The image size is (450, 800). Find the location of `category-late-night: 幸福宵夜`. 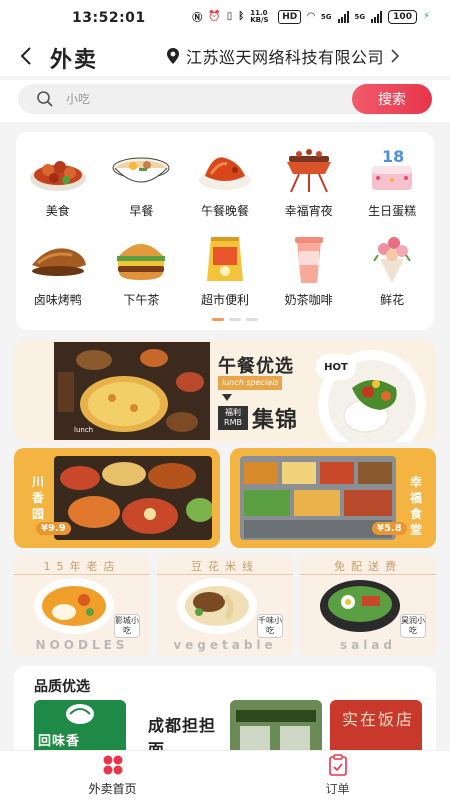

category-late-night: 幸福宵夜 is located at coordinates (309, 180).